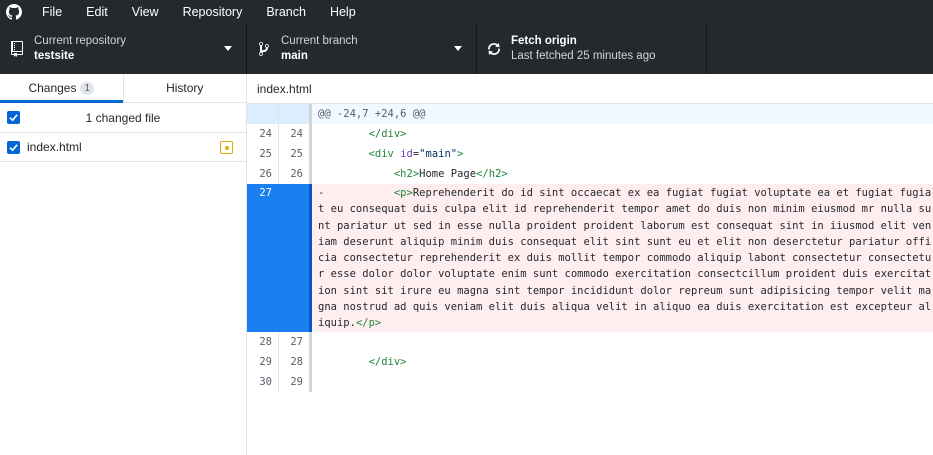 This screenshot has width=933, height=455. I want to click on context-line: 26 26 <h2>Home Page</h2>, so click(590, 174).